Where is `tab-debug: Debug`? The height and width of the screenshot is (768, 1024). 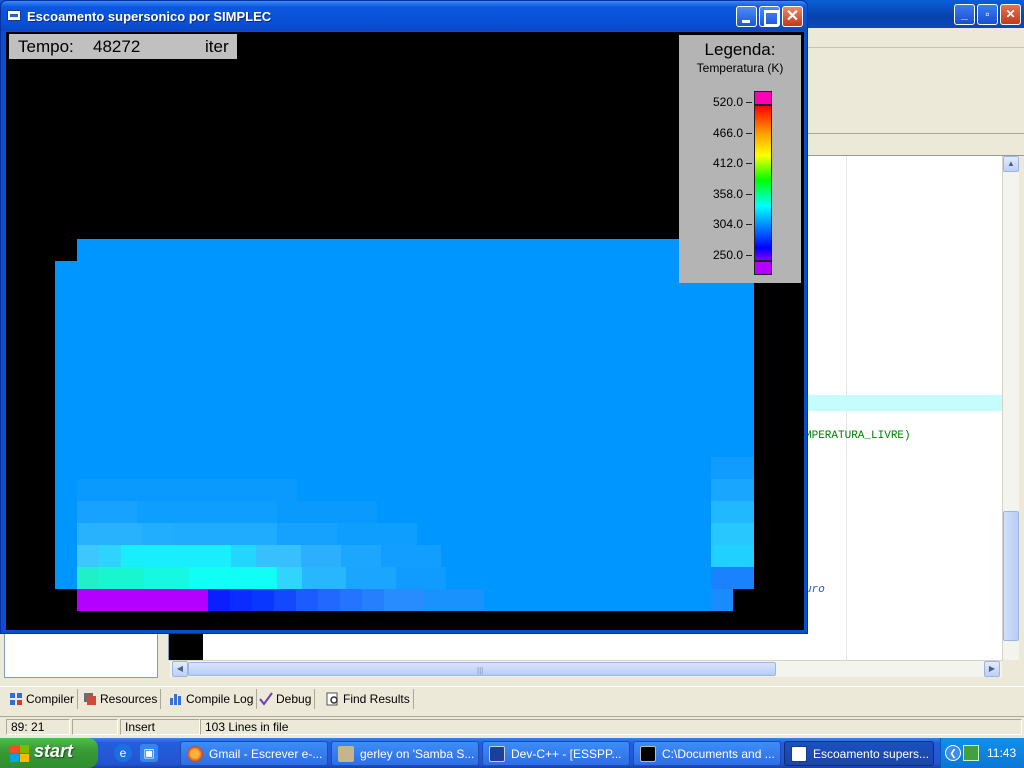
tab-debug: Debug is located at coordinates (286, 699).